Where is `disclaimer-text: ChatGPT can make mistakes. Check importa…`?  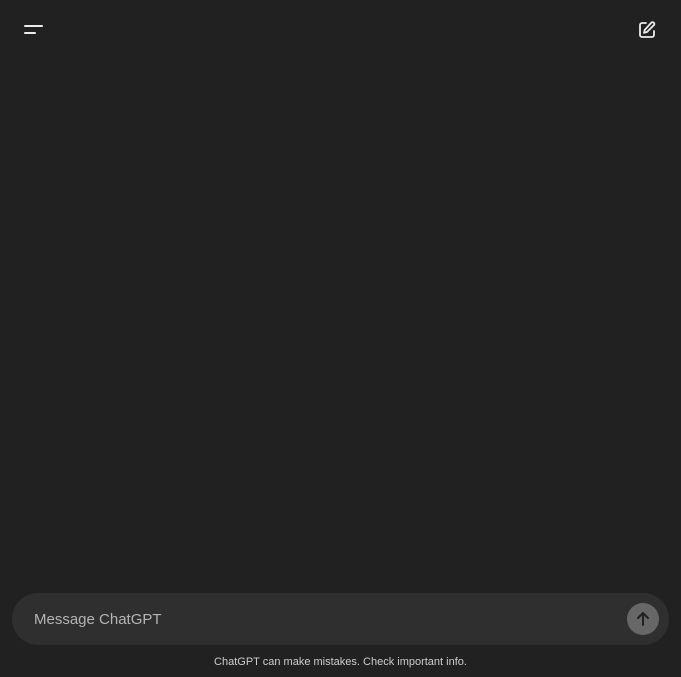
disclaimer-text: ChatGPT can make mistakes. Check importa… is located at coordinates (340, 662).